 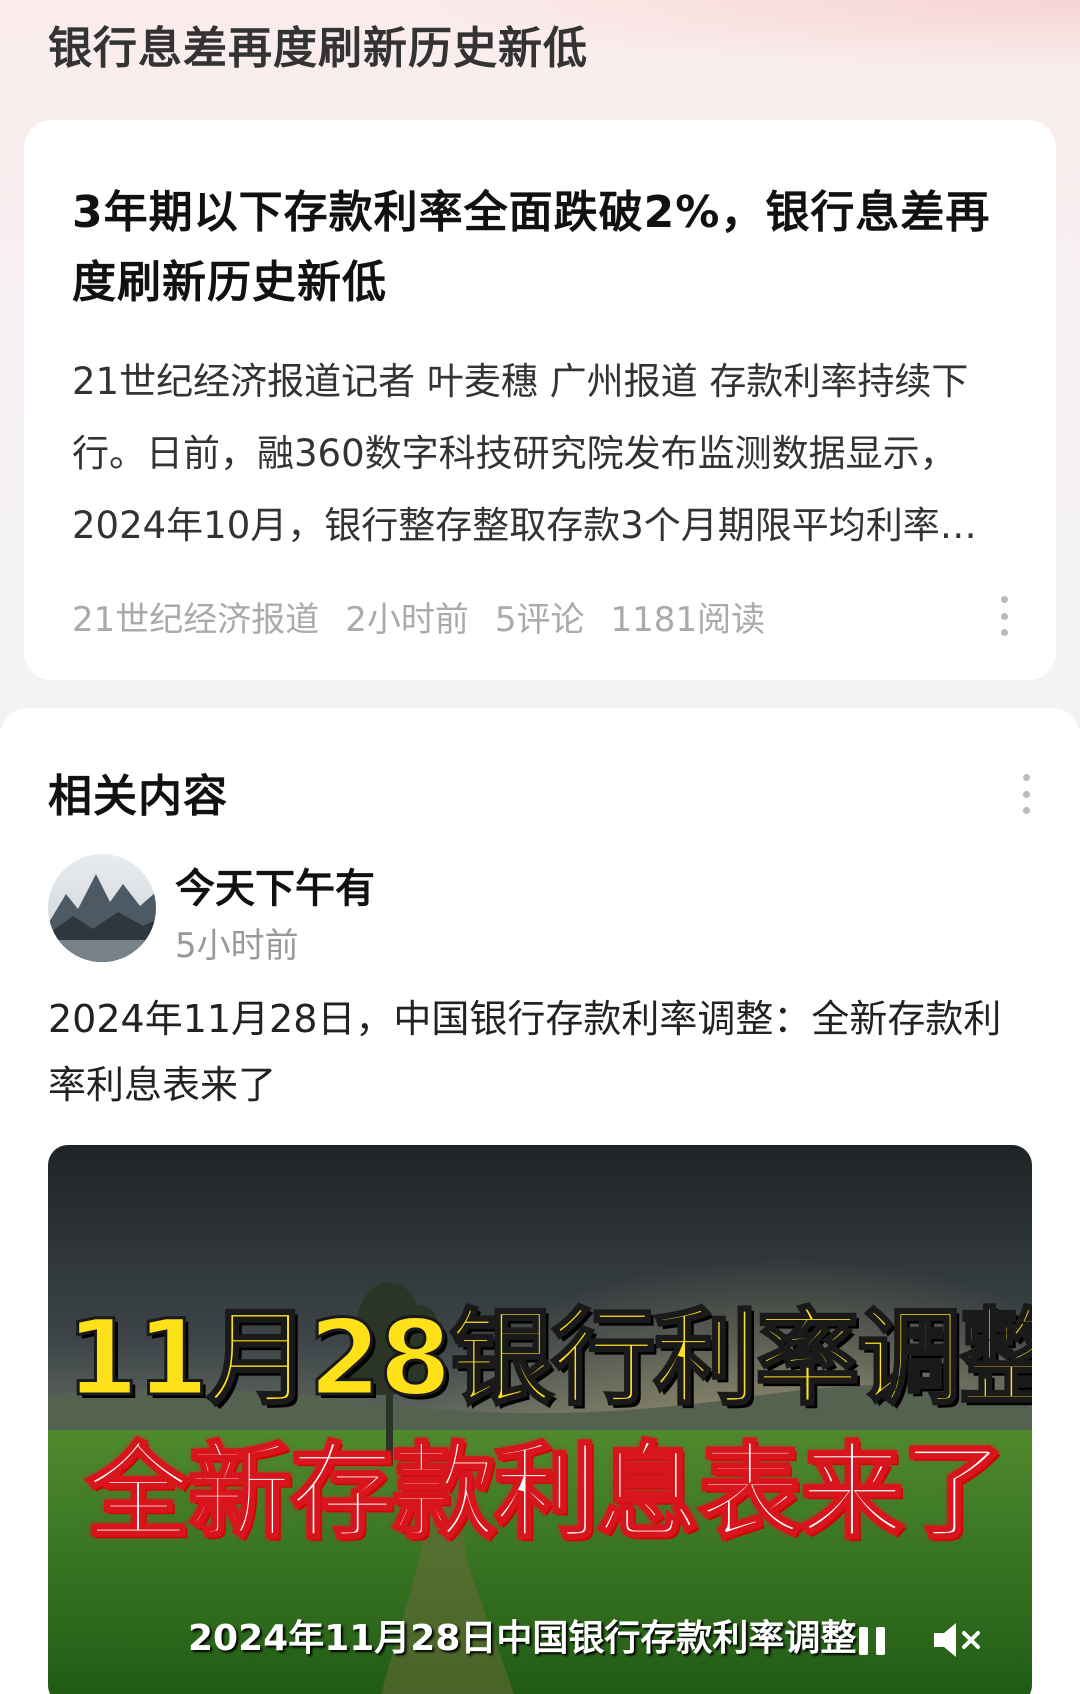 I want to click on video-subheadline: 全新存款利息表来了, so click(x=546, y=1492).